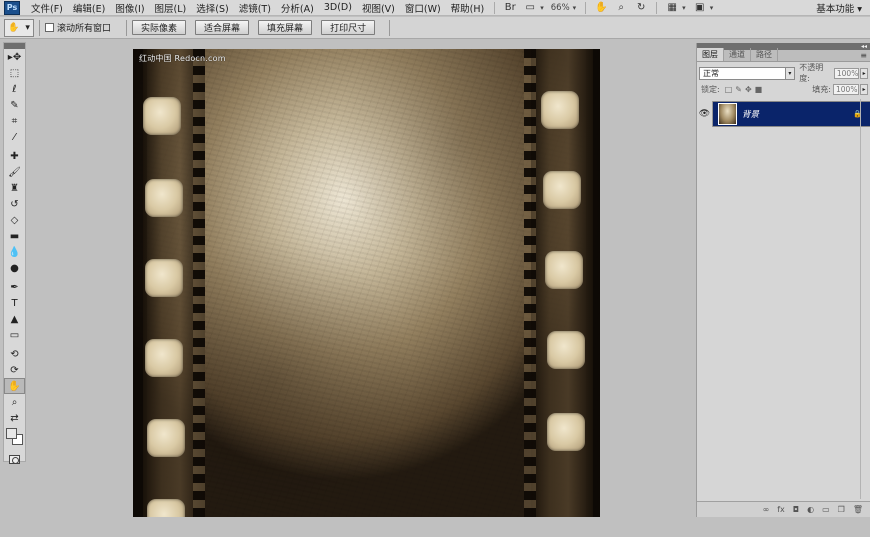  Describe the element at coordinates (510, 8) in the screenshot. I see `bridge-icon: Br` at that location.